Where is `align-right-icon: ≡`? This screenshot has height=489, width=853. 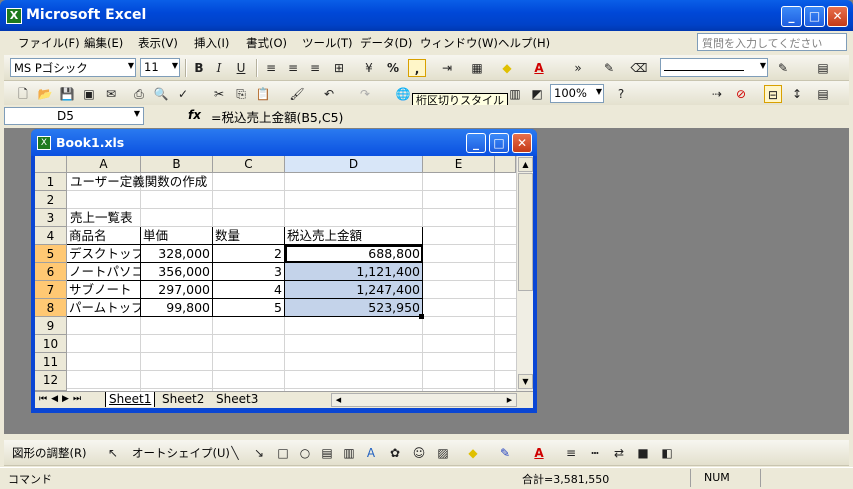
align-right-icon: ≡ is located at coordinates (315, 68).